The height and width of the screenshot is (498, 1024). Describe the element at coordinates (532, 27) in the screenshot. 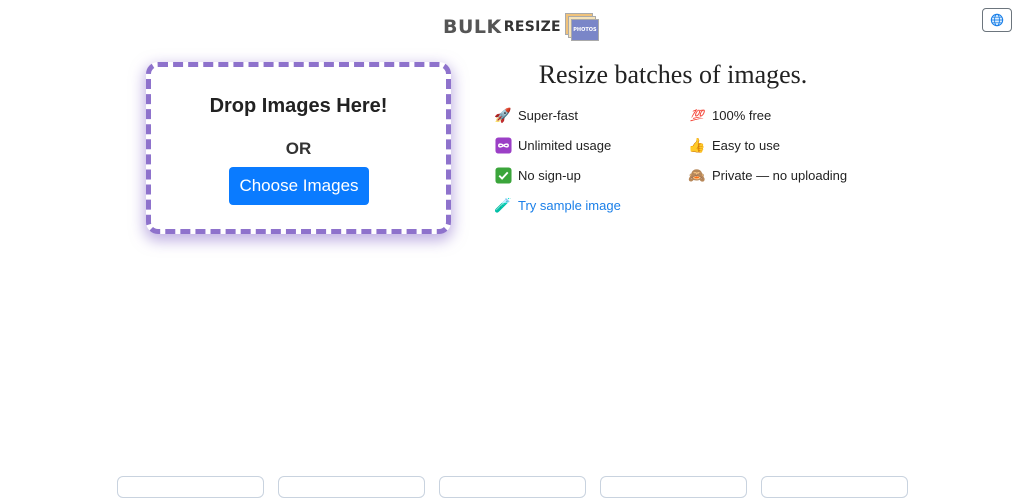

I see `logo-resize-text: RESIZE` at that location.